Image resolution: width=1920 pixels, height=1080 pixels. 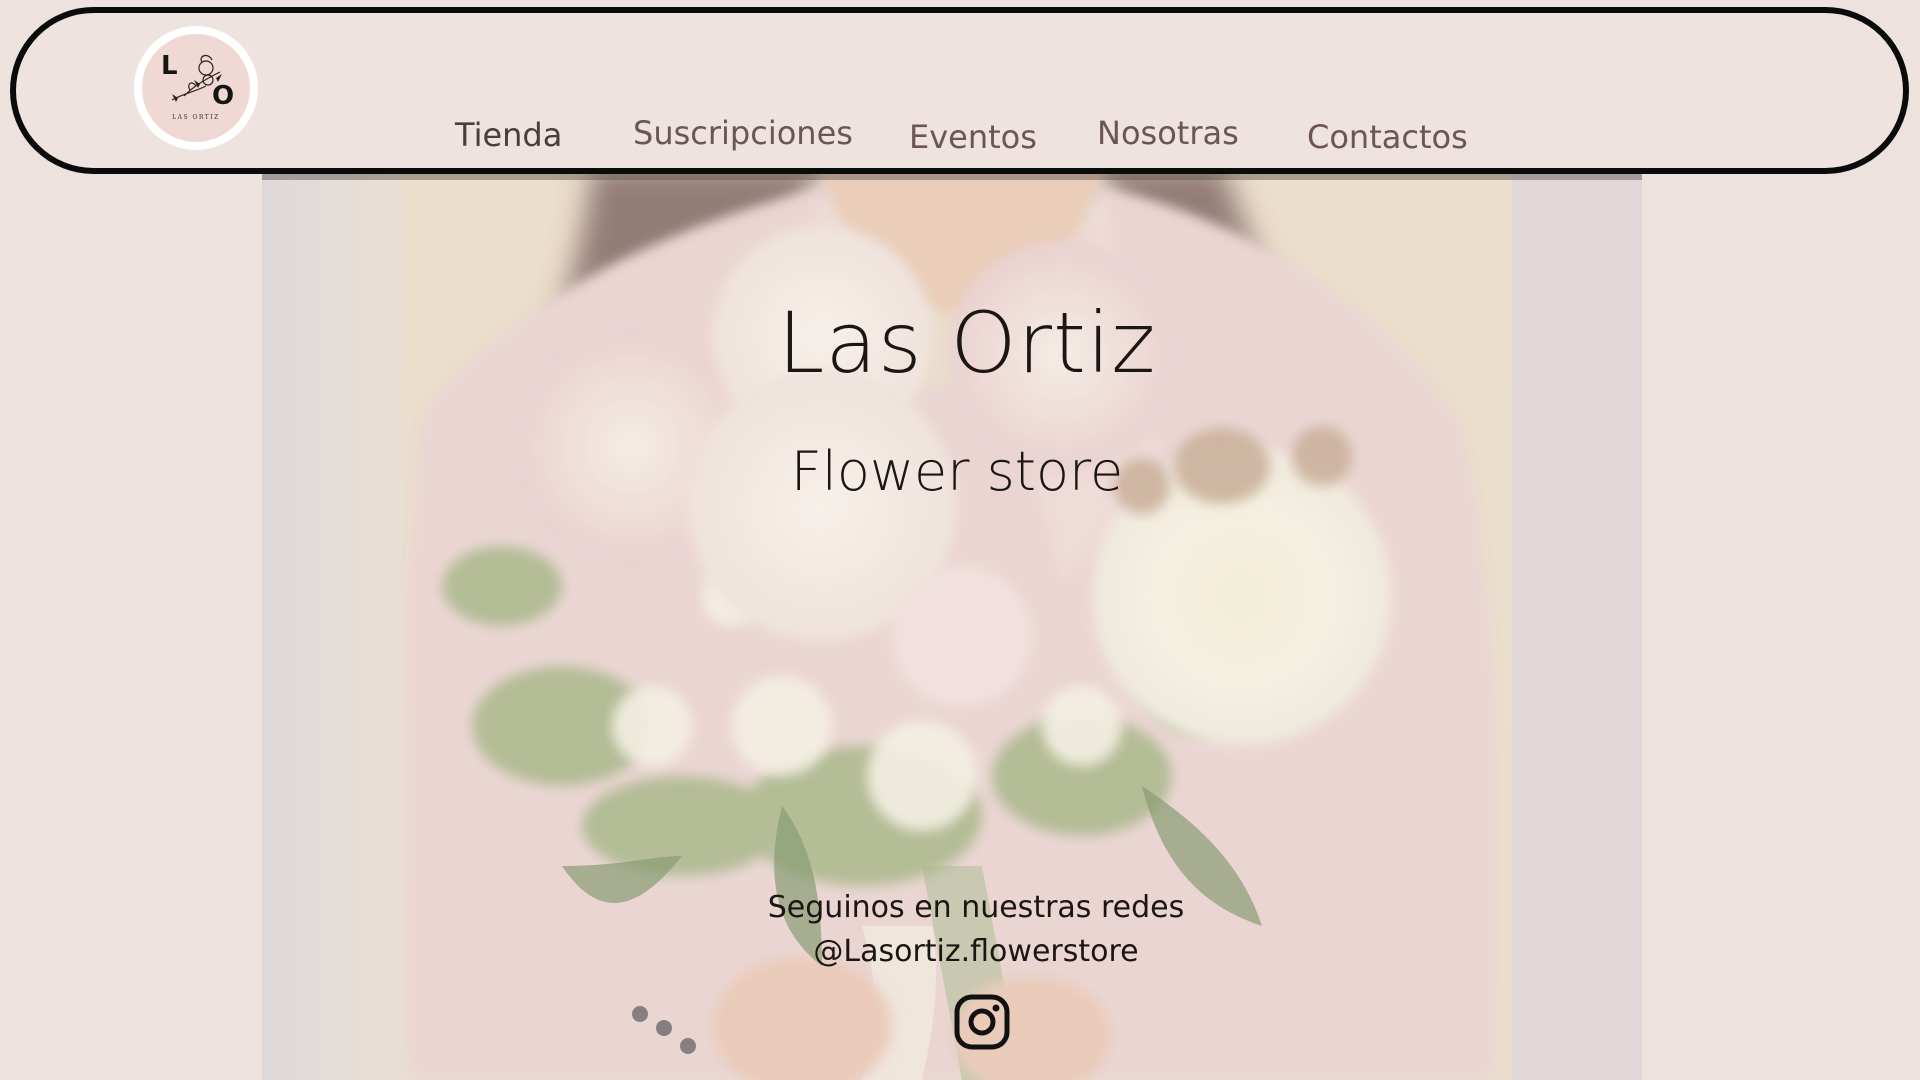 What do you see at coordinates (1168, 133) in the screenshot?
I see `nav-nosotras: Nosotras` at bounding box center [1168, 133].